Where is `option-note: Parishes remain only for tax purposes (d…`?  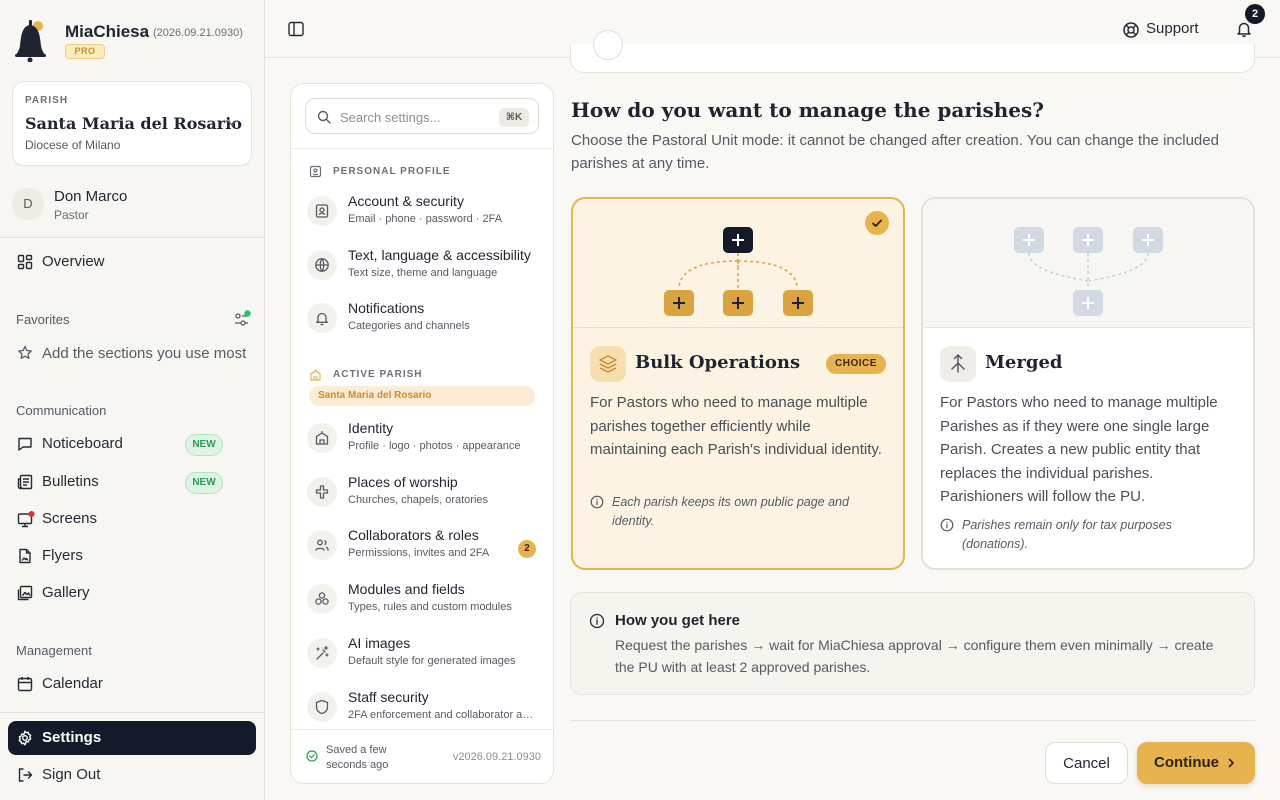
option-note: Parishes remain only for tax purposes (d… is located at coordinates (1090, 536).